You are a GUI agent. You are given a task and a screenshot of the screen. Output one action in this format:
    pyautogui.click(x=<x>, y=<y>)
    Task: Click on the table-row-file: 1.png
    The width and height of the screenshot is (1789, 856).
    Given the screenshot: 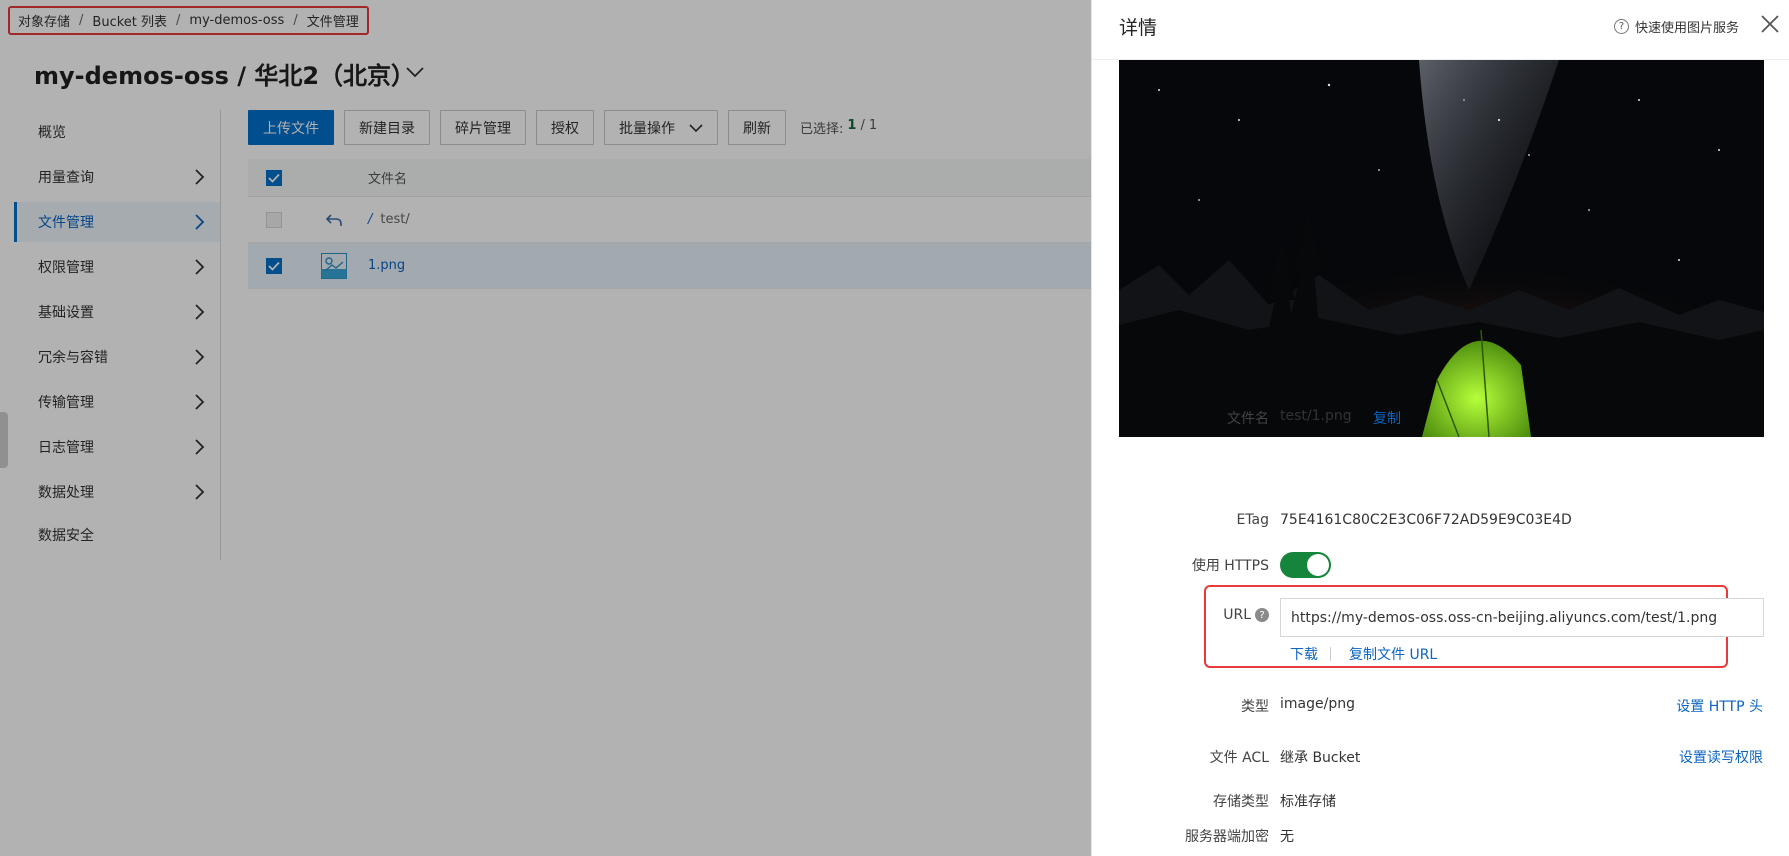 What is the action you would take?
    pyautogui.click(x=669, y=266)
    